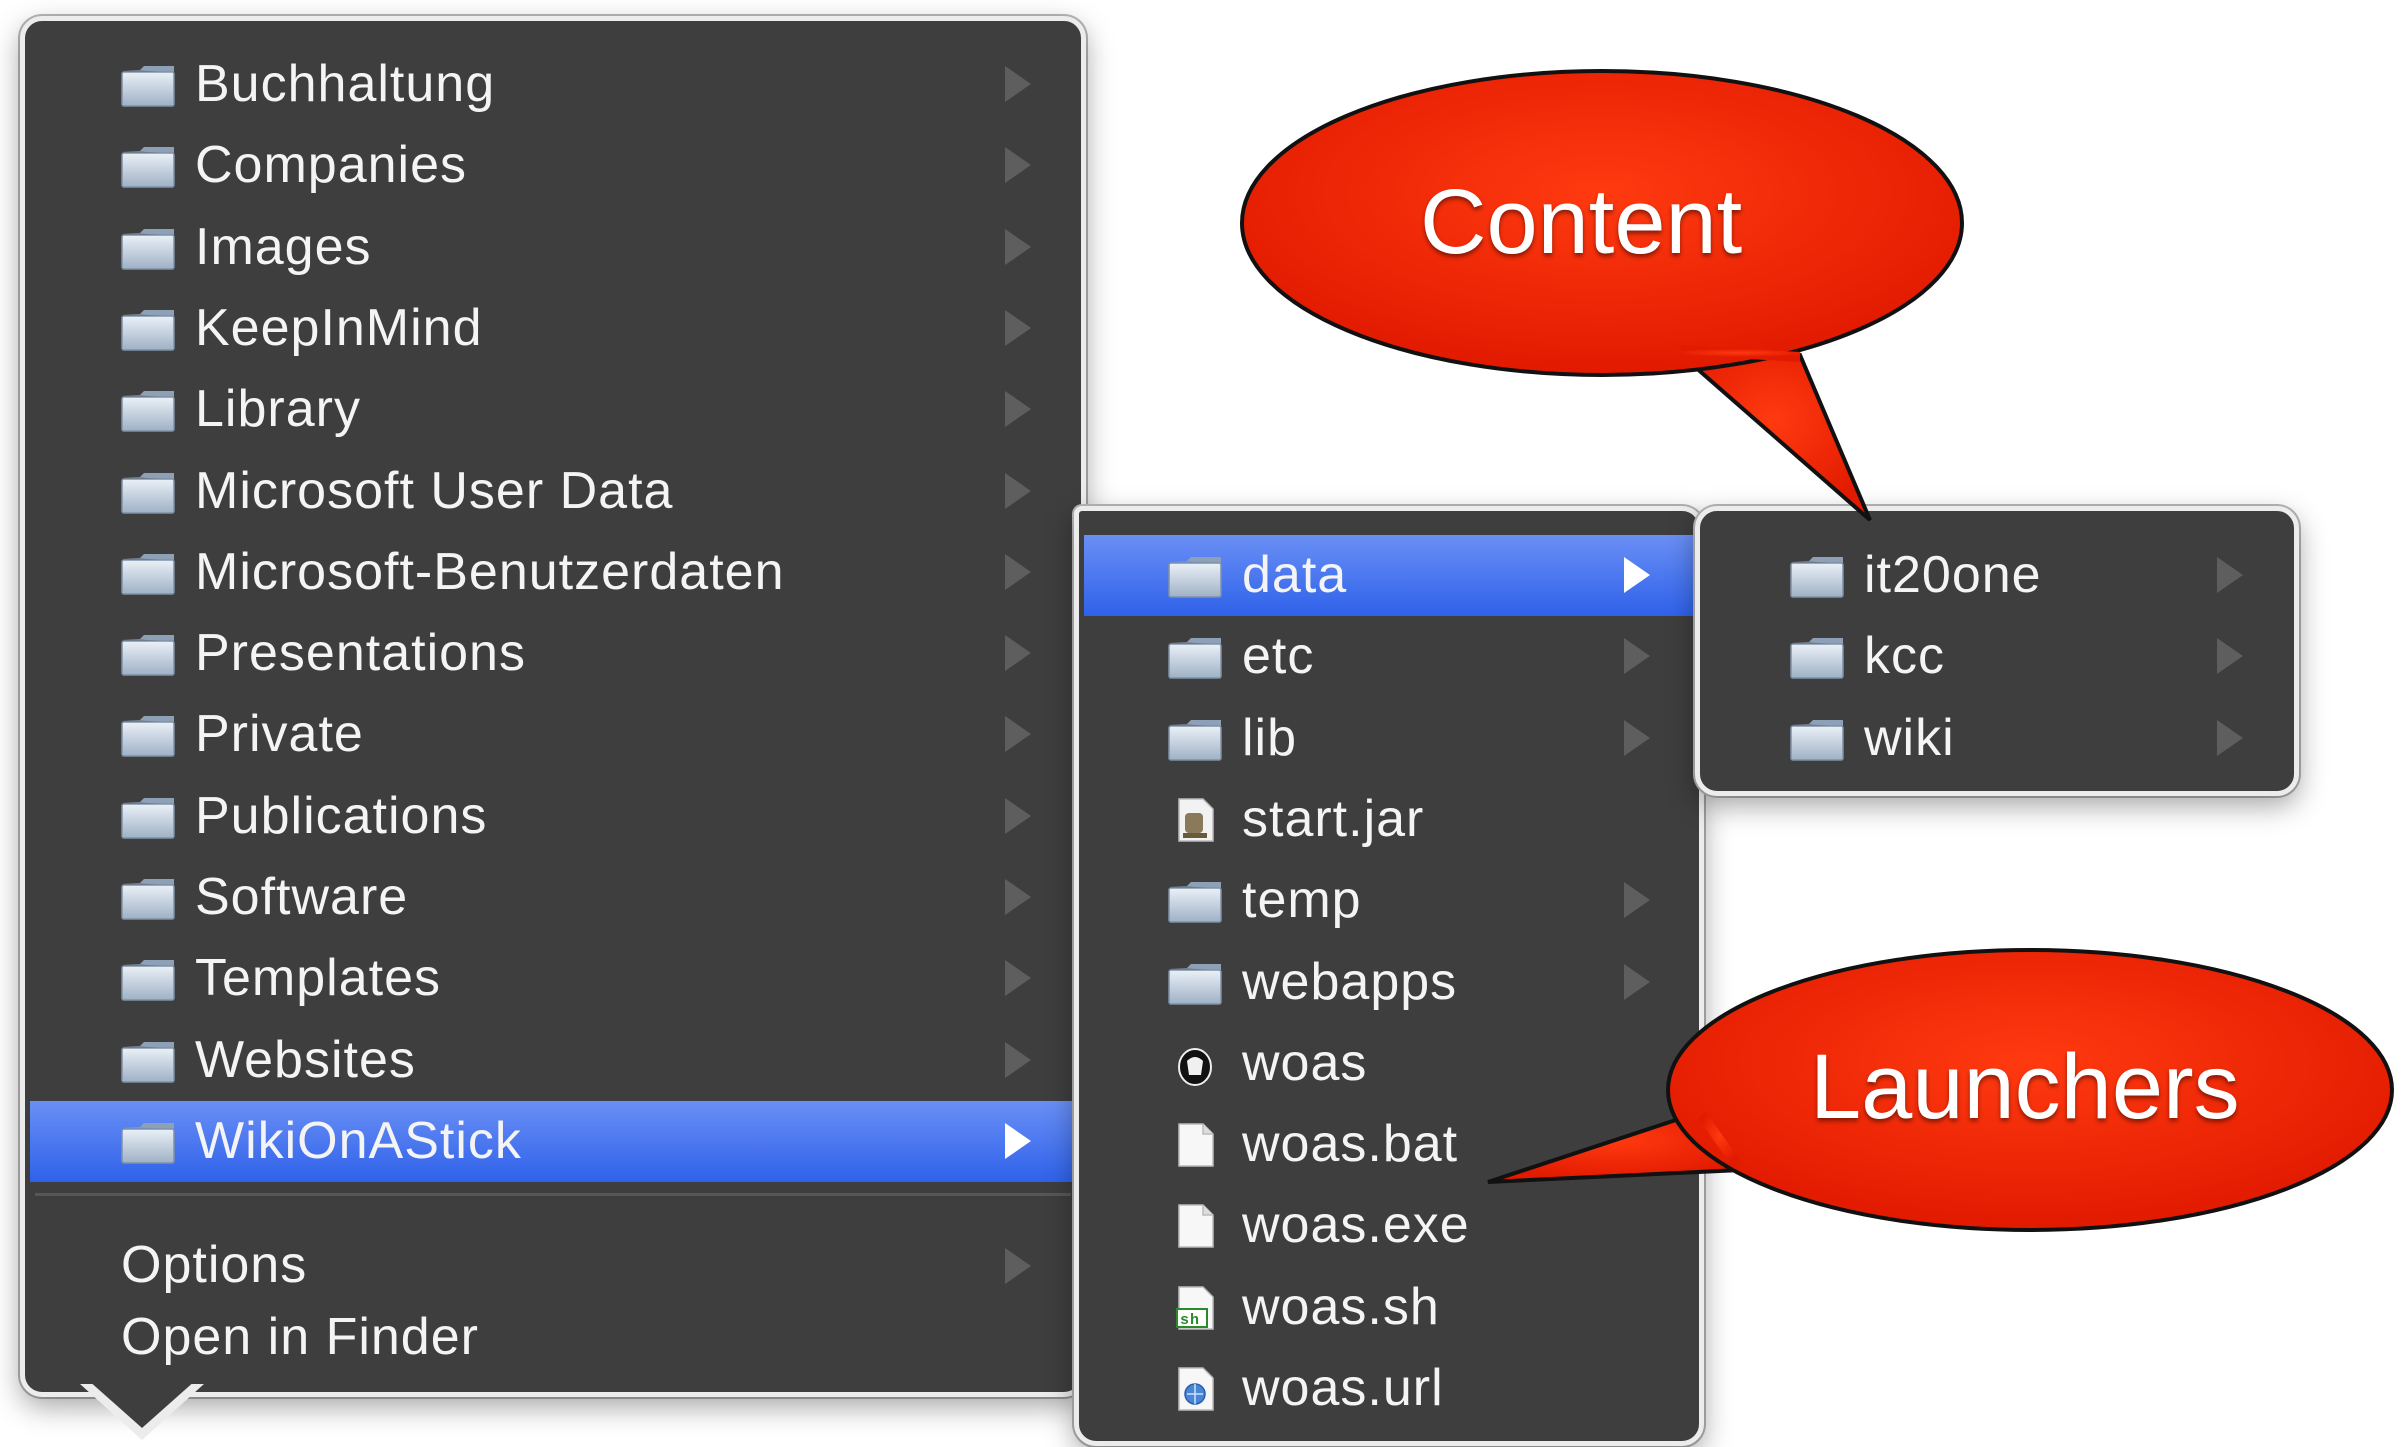  I want to click on callout-content, so click(1602, 295).